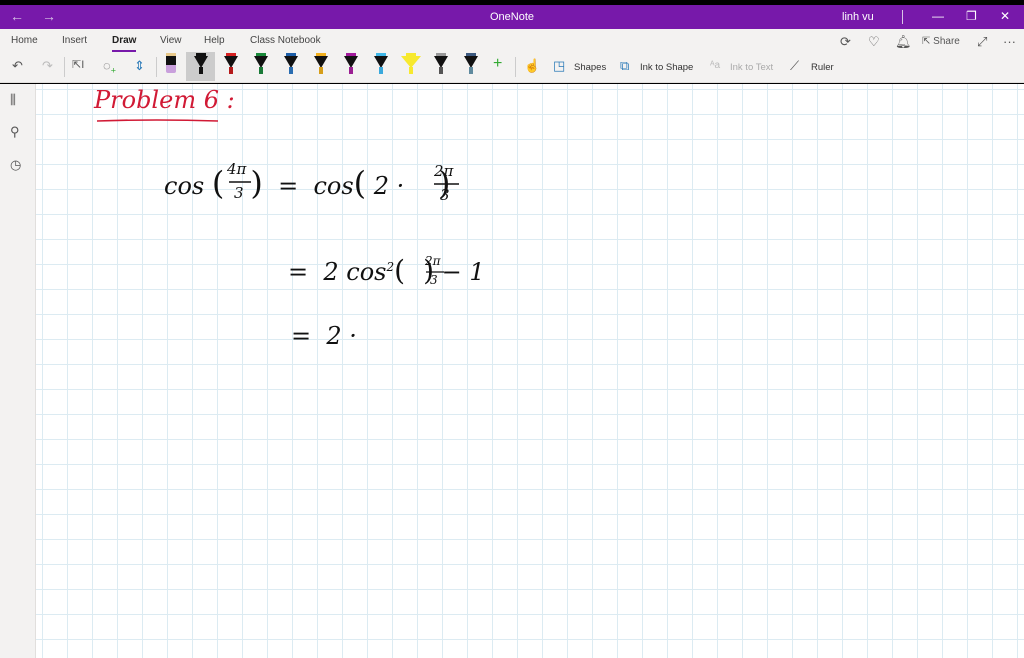 The height and width of the screenshot is (658, 1024). What do you see at coordinates (1009, 41) in the screenshot?
I see `more-options-icon: ···` at bounding box center [1009, 41].